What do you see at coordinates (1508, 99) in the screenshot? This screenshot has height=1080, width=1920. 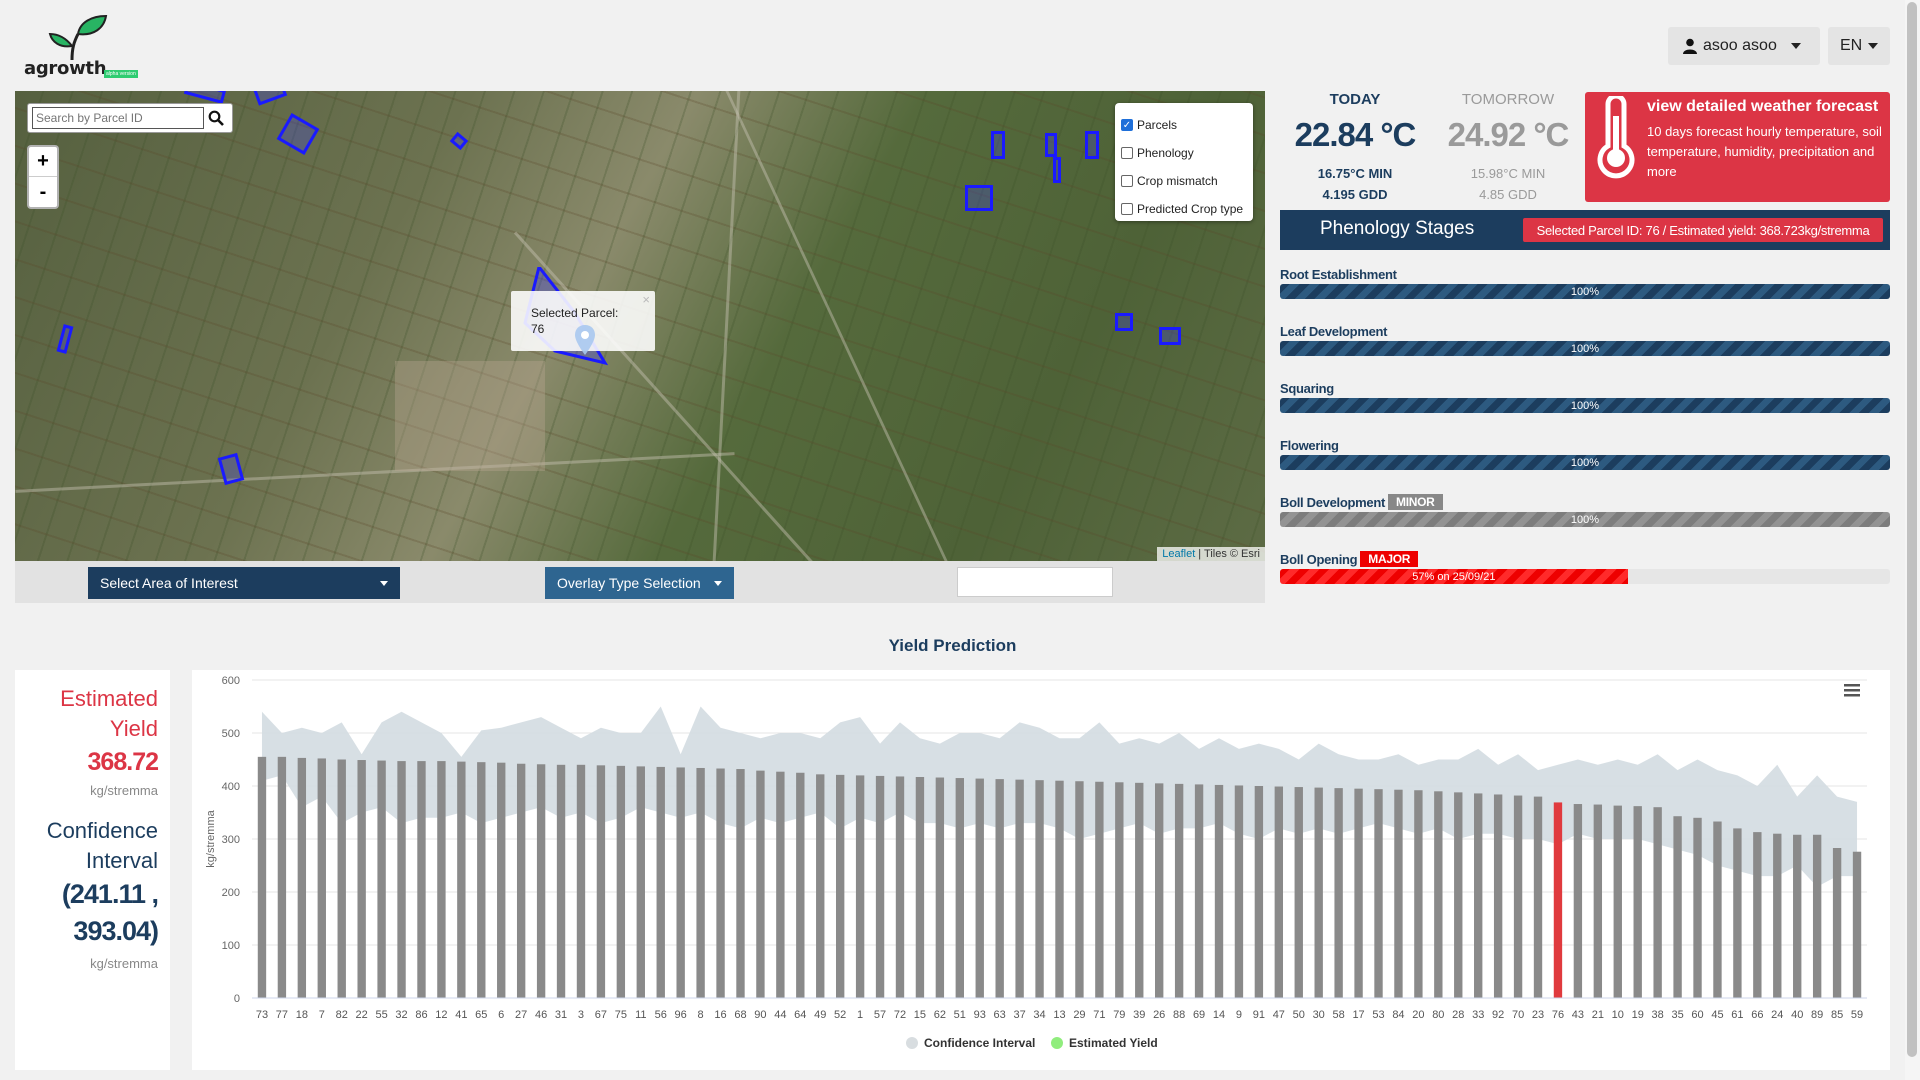 I see `tomorrow-label: TOMORROW` at bounding box center [1508, 99].